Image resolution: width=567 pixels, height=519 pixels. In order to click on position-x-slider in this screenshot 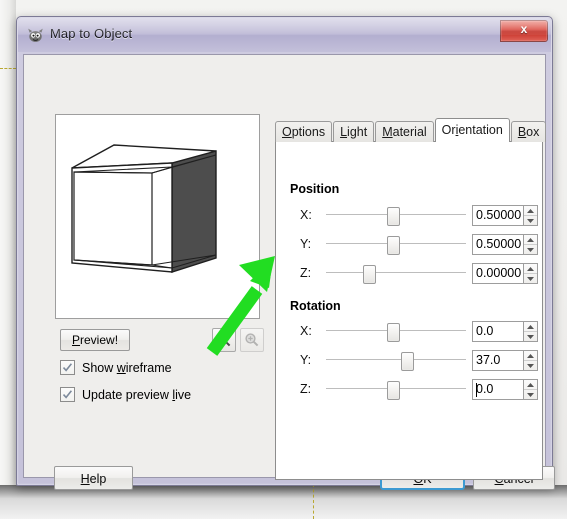, I will do `click(396, 215)`.